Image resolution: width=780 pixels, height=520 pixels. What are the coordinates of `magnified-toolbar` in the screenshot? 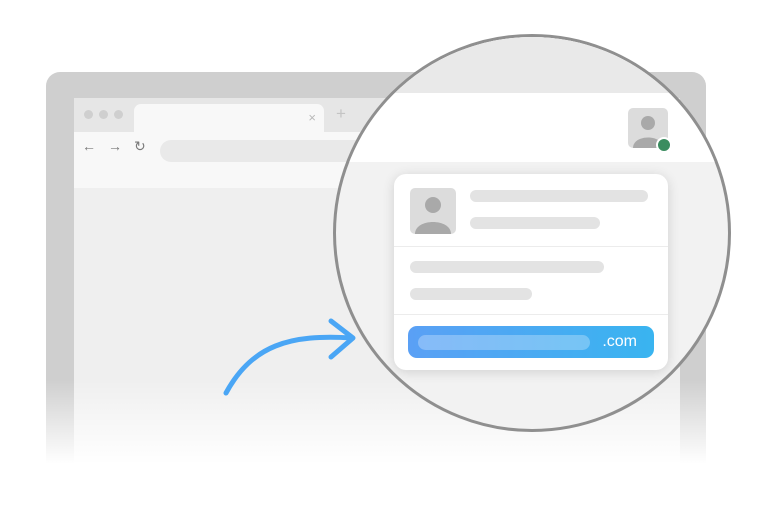 It's located at (532, 99).